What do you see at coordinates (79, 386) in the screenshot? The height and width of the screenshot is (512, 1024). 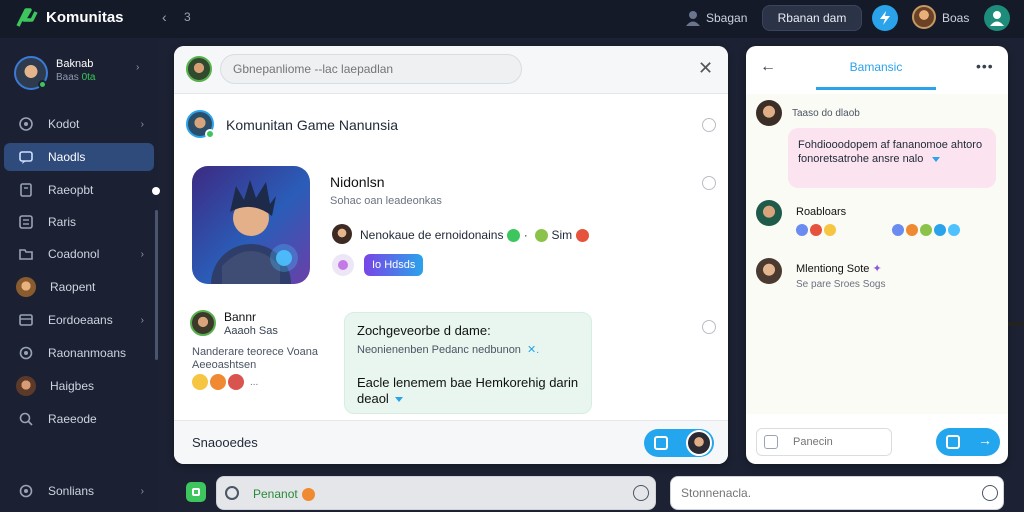 I see `sidebar-item-haigbes: Haigbes` at bounding box center [79, 386].